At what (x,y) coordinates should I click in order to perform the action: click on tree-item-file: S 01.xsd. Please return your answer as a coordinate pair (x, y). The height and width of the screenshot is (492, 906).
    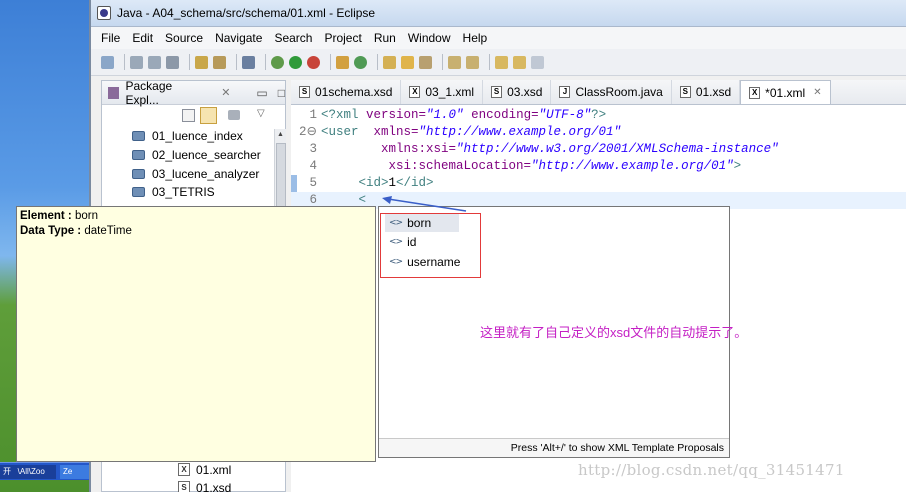
    Looking at the image, I should click on (204, 485).